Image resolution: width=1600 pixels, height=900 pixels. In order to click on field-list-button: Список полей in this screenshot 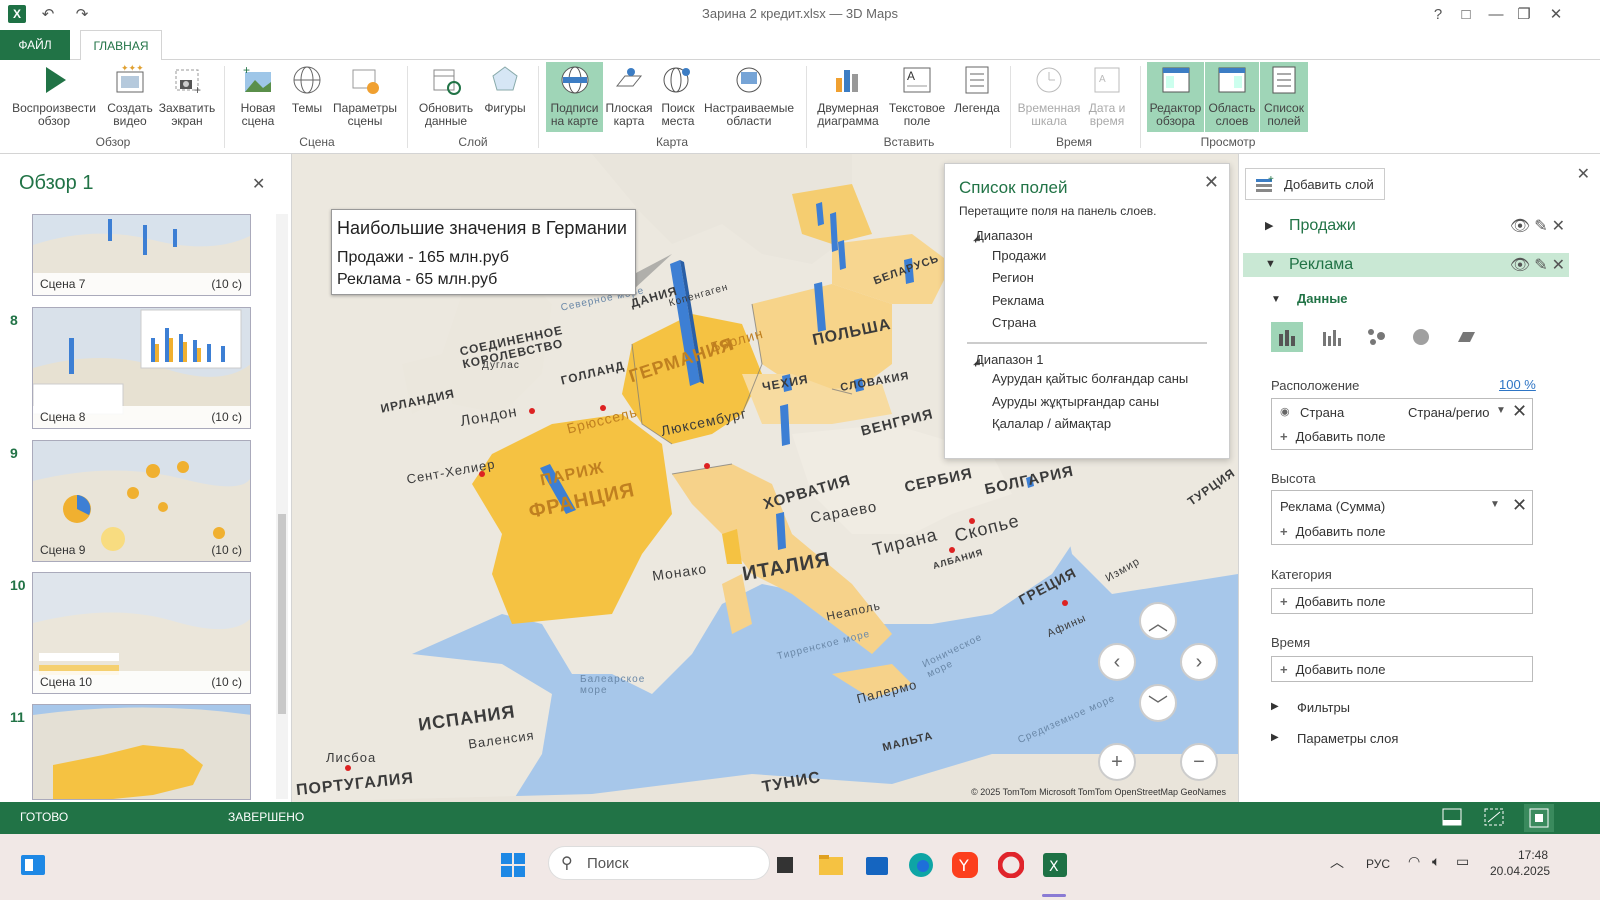, I will do `click(1284, 97)`.